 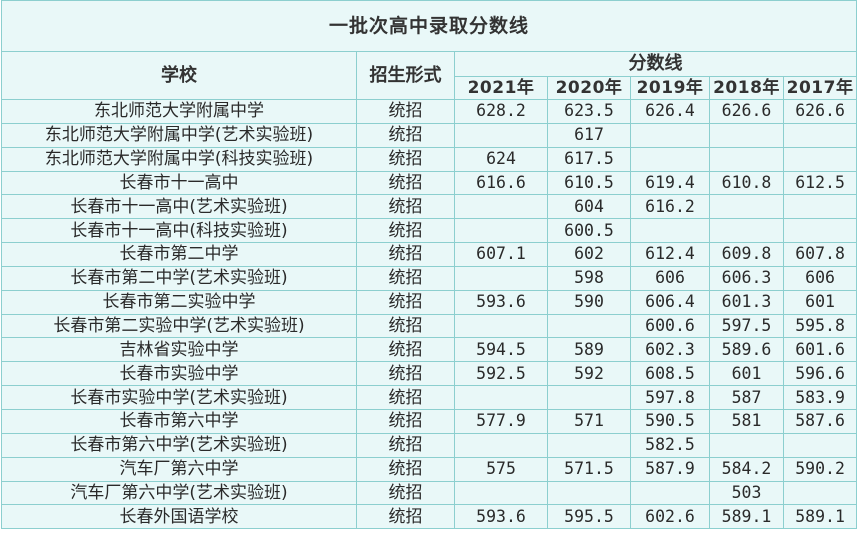 What do you see at coordinates (501, 421) in the screenshot?
I see `score-cell: 577.9` at bounding box center [501, 421].